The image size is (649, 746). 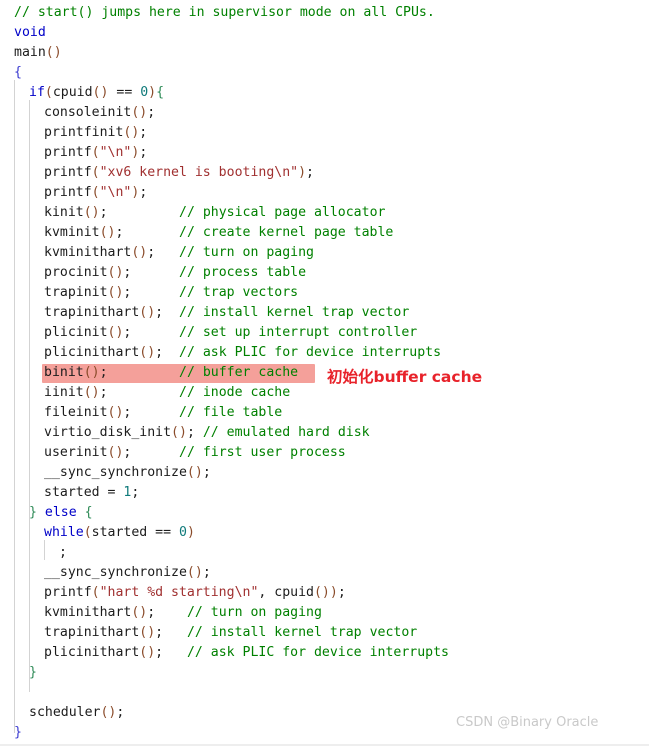 What do you see at coordinates (37, 92) in the screenshot?
I see `token-keyword: if` at bounding box center [37, 92].